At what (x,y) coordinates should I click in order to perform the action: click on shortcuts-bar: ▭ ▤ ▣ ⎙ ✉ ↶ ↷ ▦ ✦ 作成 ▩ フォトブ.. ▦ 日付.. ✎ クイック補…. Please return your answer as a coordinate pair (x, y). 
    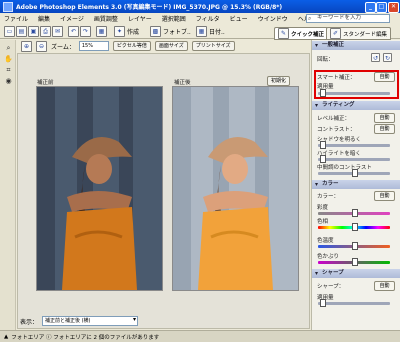
    Looking at the image, I should click on (200, 32).